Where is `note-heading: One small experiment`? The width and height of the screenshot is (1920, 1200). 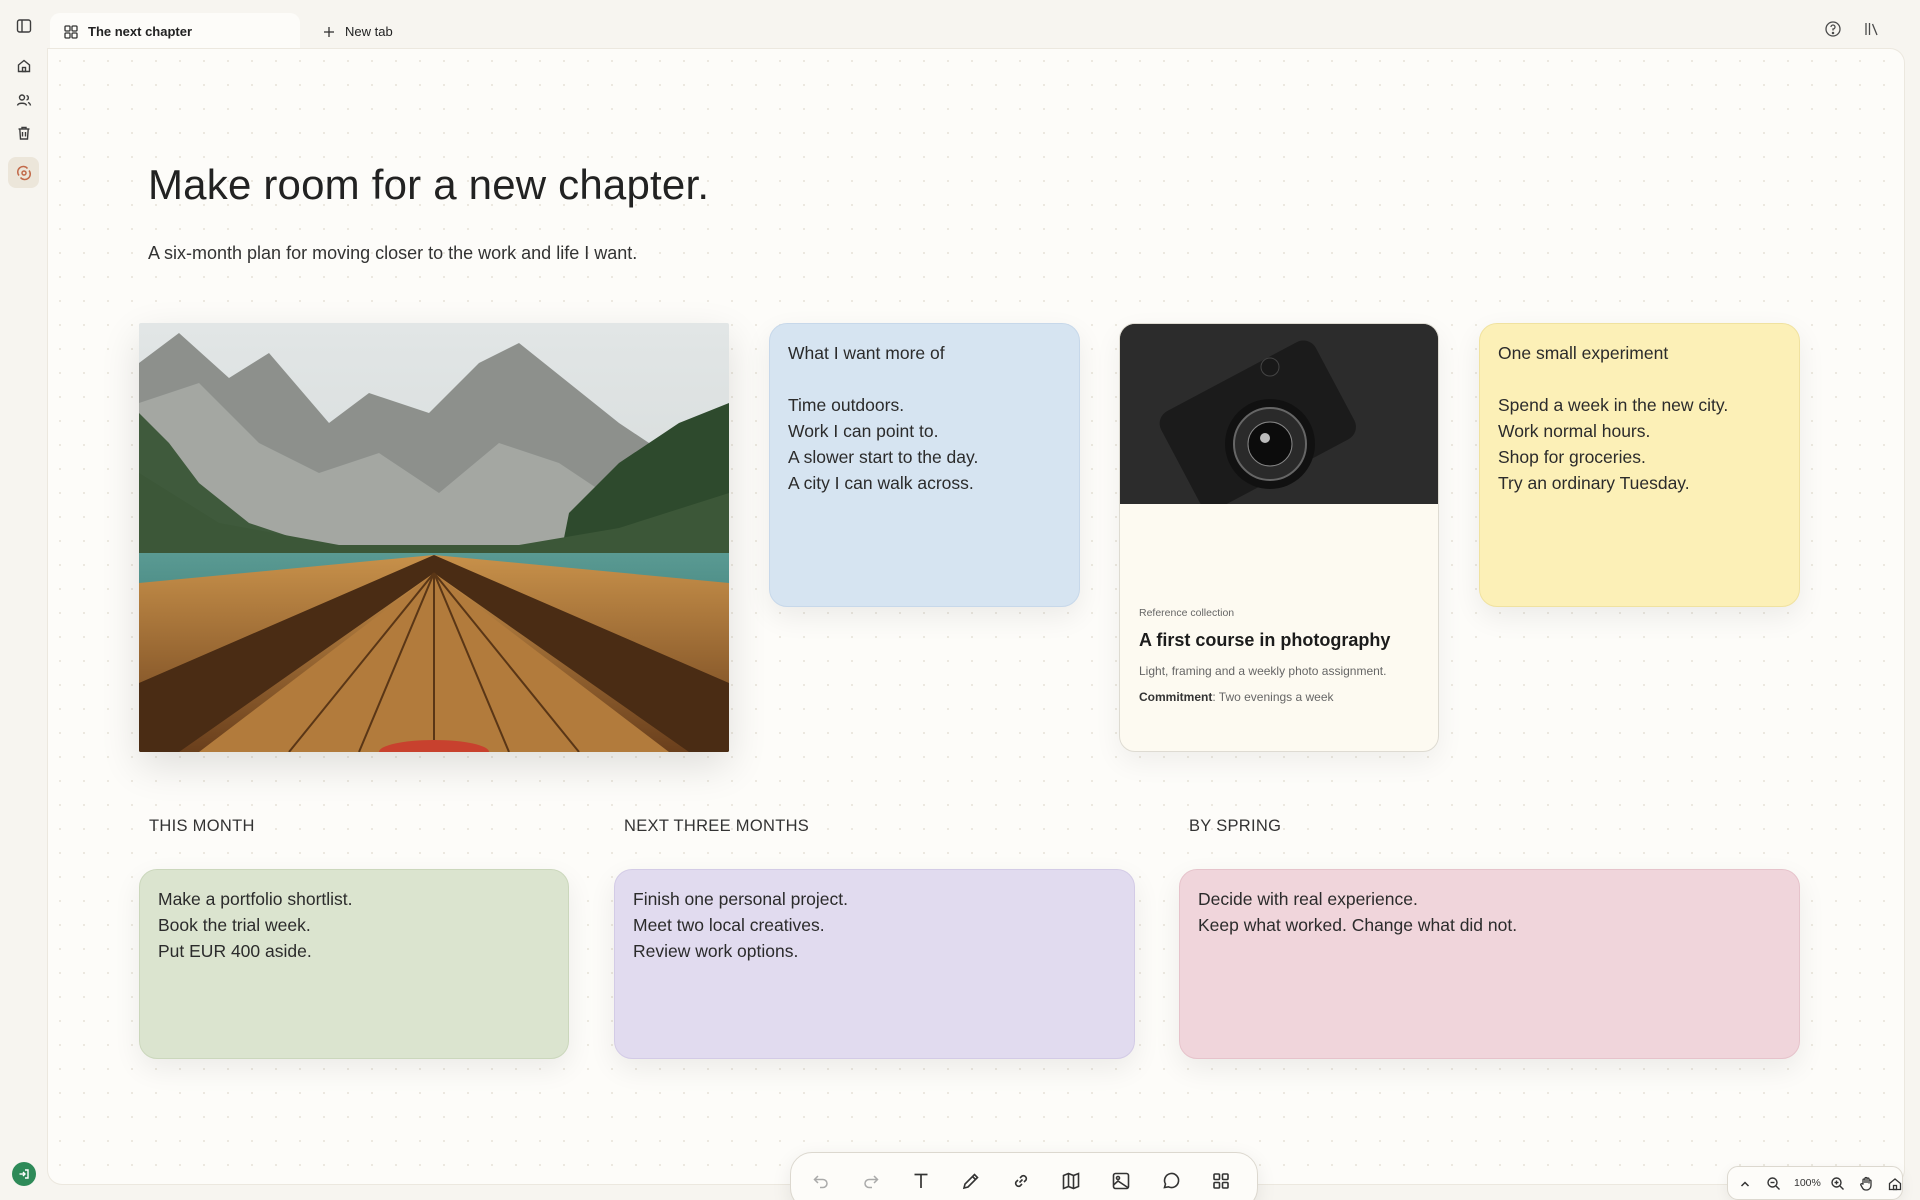
note-heading: One small experiment is located at coordinates (1583, 353).